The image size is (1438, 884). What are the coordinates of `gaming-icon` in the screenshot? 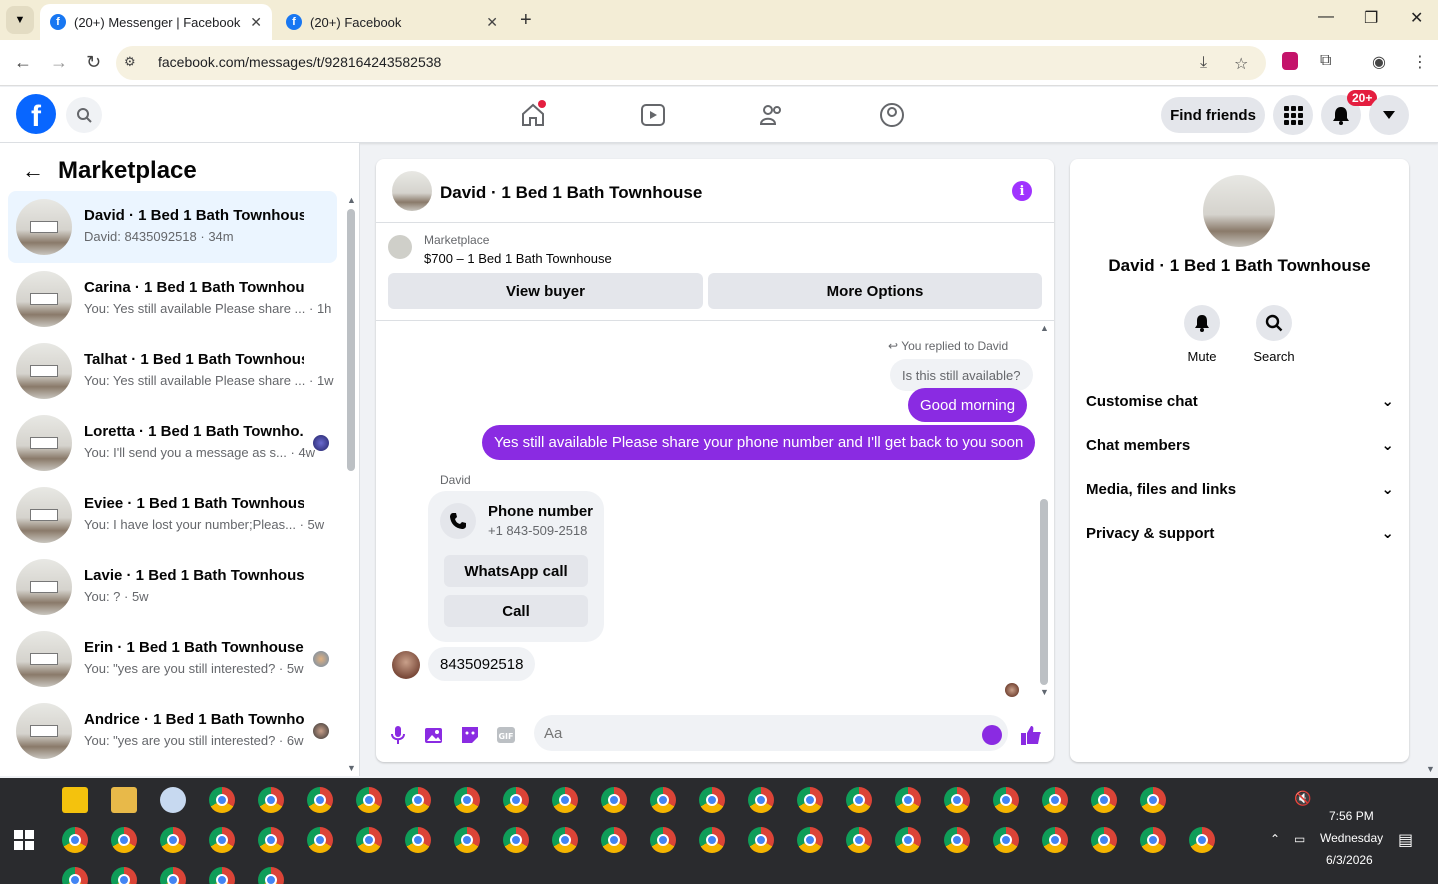 It's located at (892, 115).